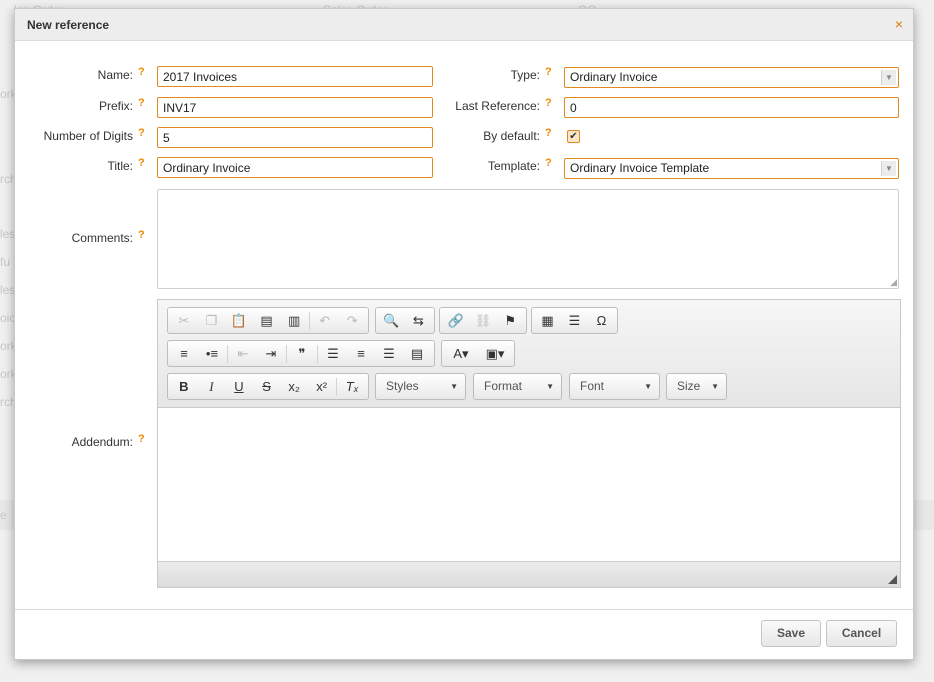  Describe the element at coordinates (294, 387) in the screenshot. I see `subscript-icon: x₂` at that location.